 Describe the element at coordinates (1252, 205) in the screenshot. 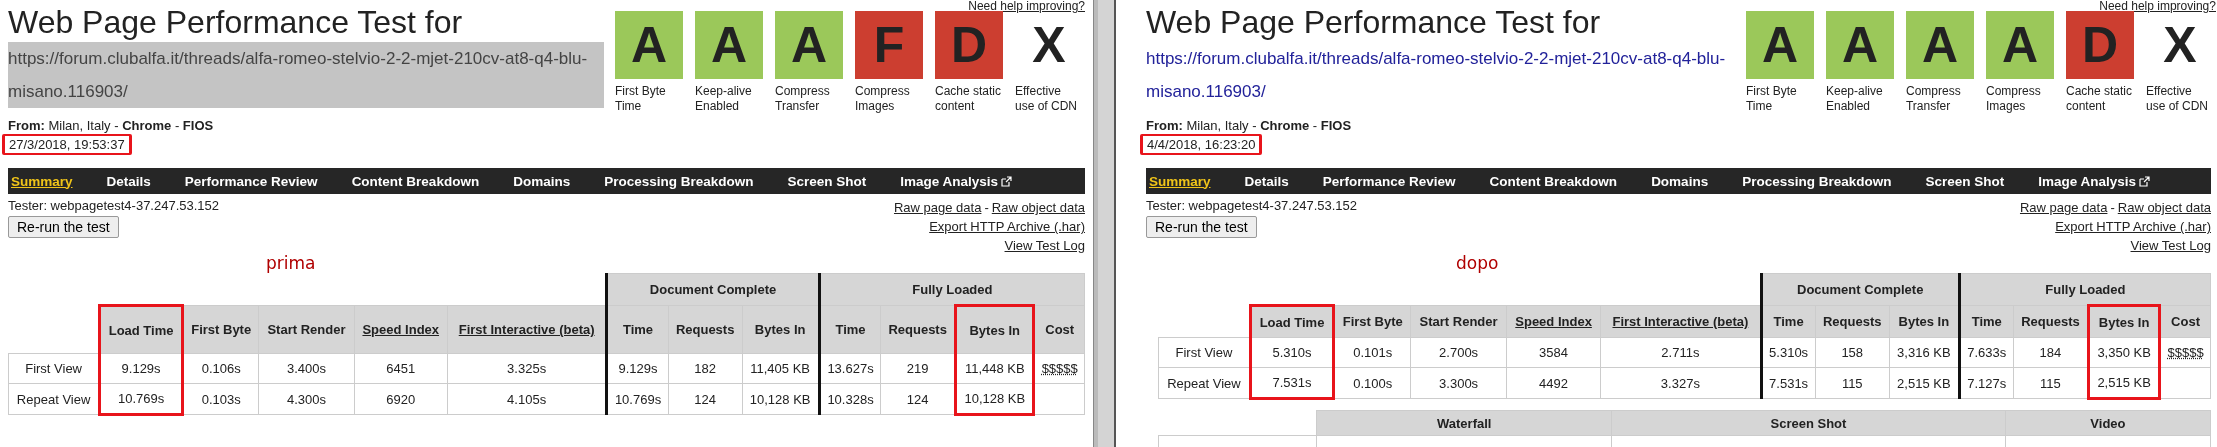

I see `tester-info: Tester: webpagetest4-37.247.53.152` at that location.